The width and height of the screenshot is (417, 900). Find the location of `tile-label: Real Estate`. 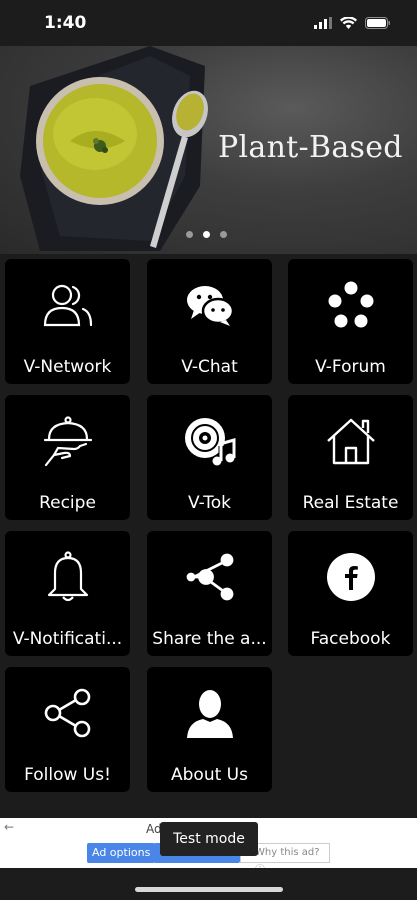

tile-label: Real Estate is located at coordinates (350, 503).